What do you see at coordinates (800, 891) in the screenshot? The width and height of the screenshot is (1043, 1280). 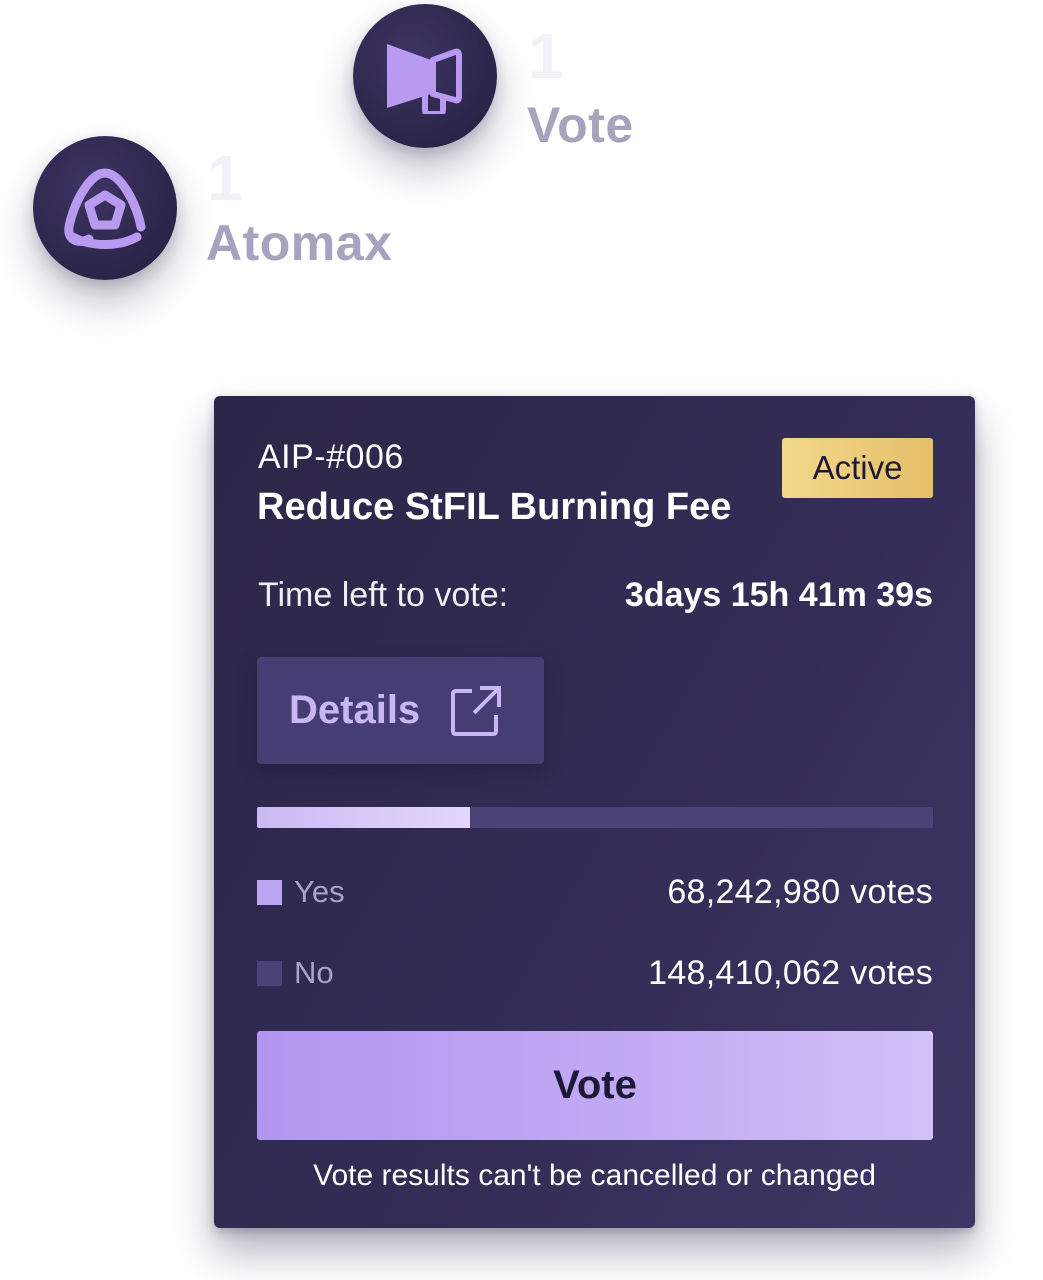 I see `option-yes-votes: 68,242,980 votes` at bounding box center [800, 891].